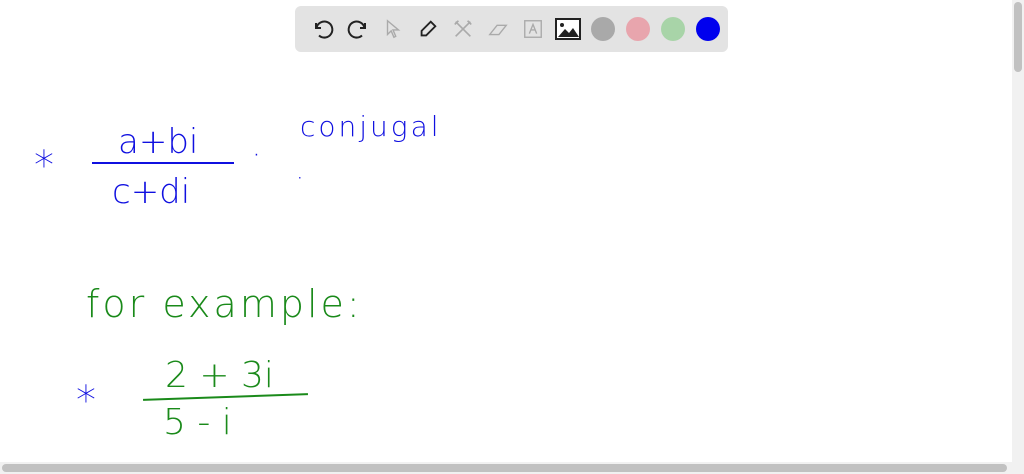  Describe the element at coordinates (532, 29) in the screenshot. I see `text-tool-icon` at that location.